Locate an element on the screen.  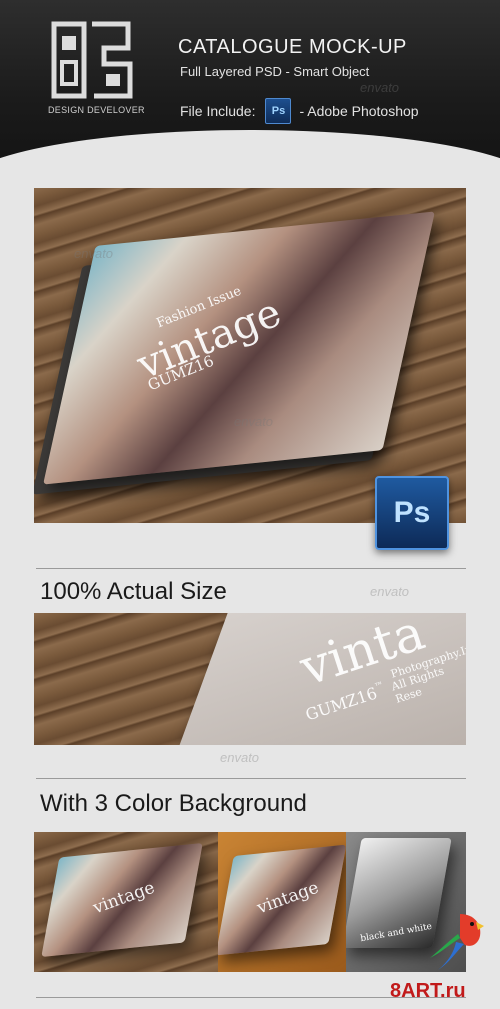
logo-caption: DESIGN DEVELOVER is located at coordinates (96, 110).